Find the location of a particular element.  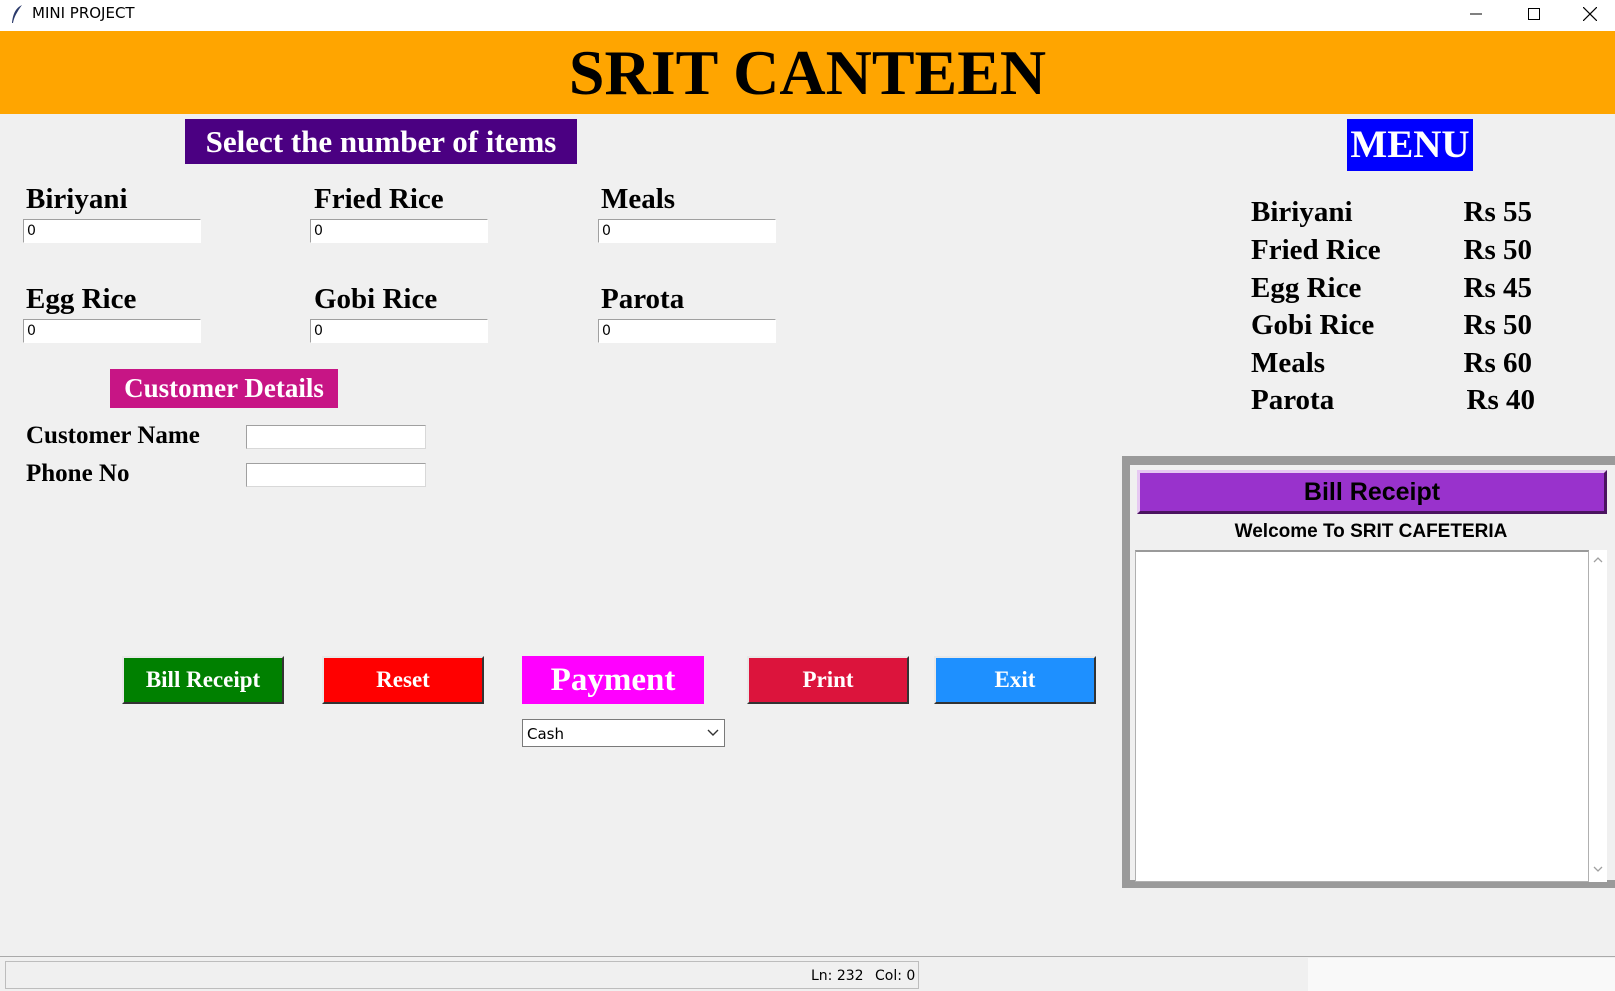

reset-button: Reset is located at coordinates (403, 680).